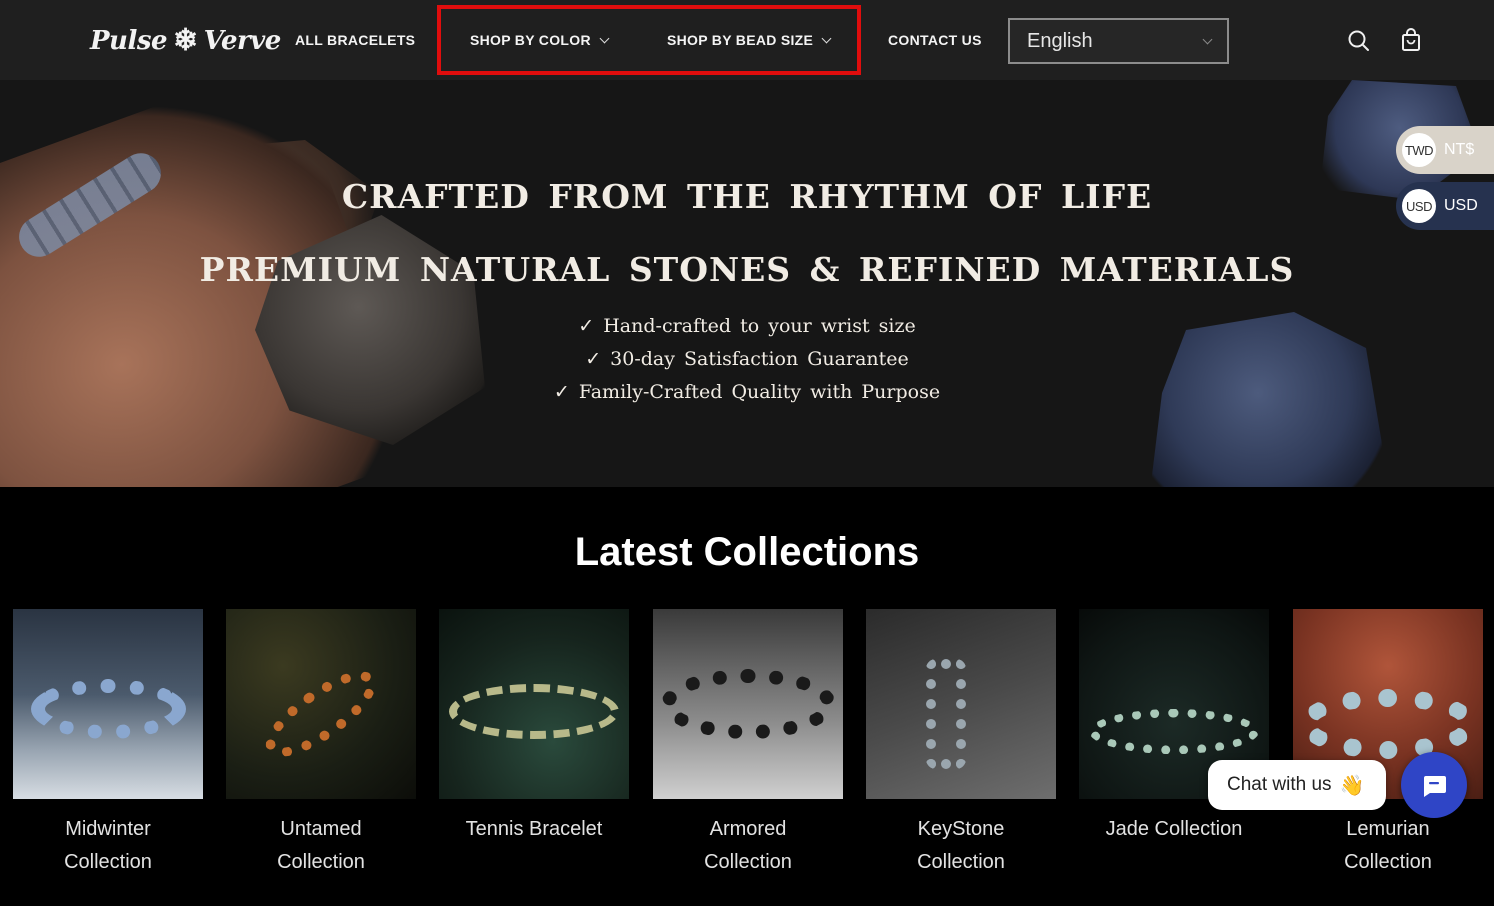  I want to click on nav-contact-us-label: CONTACT US, so click(935, 40).